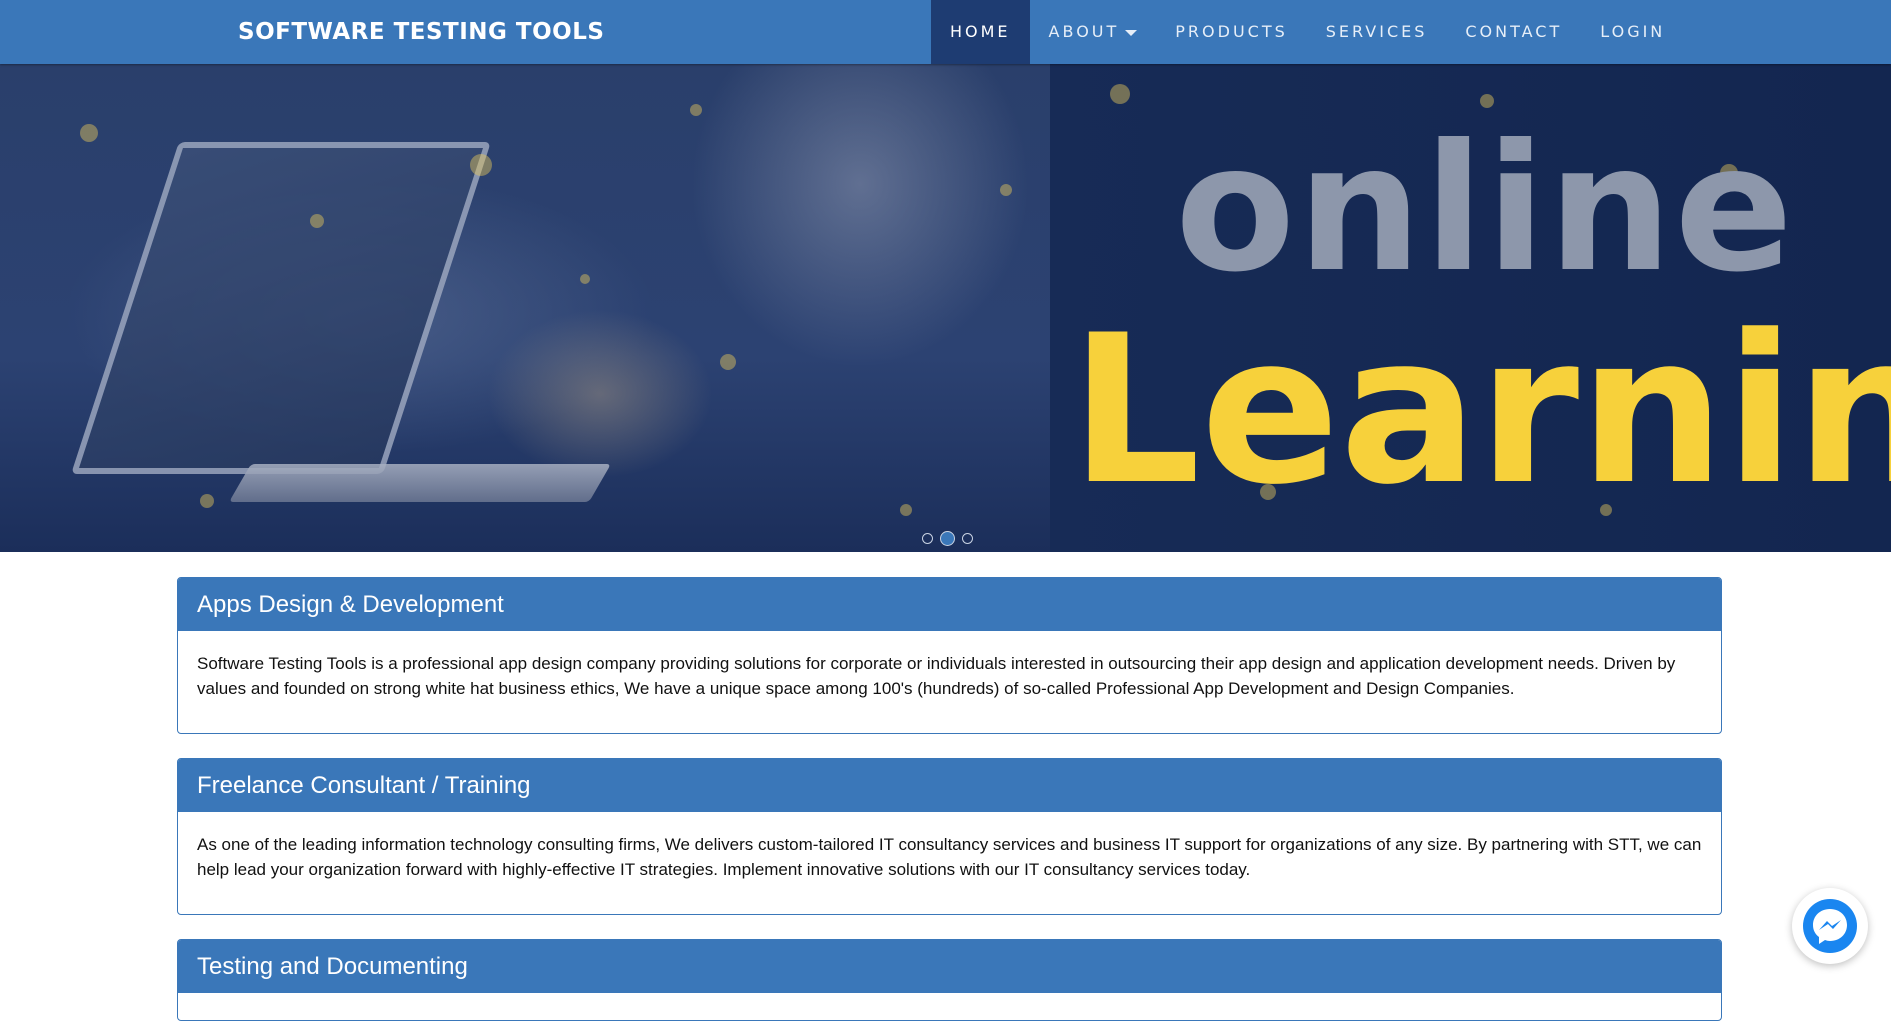  I want to click on nav-about-label: ABOUT, so click(1084, 31).